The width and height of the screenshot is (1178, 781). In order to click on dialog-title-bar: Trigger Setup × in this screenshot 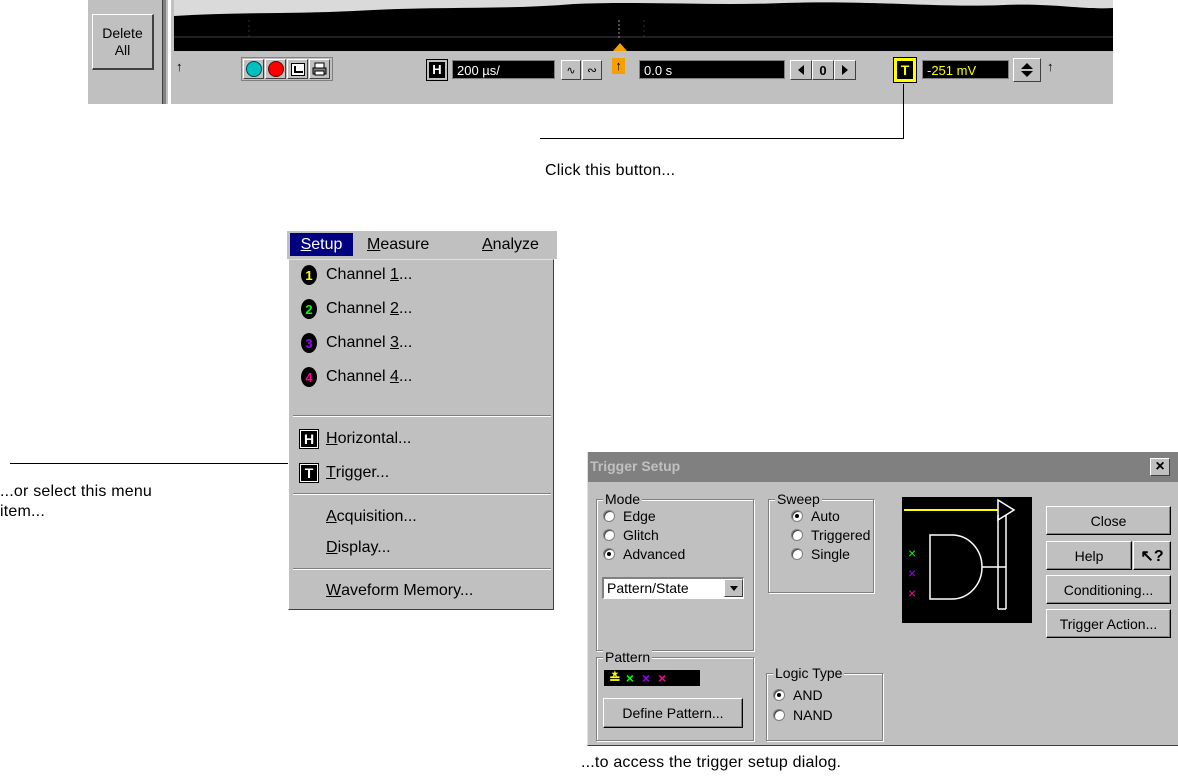, I will do `click(883, 467)`.